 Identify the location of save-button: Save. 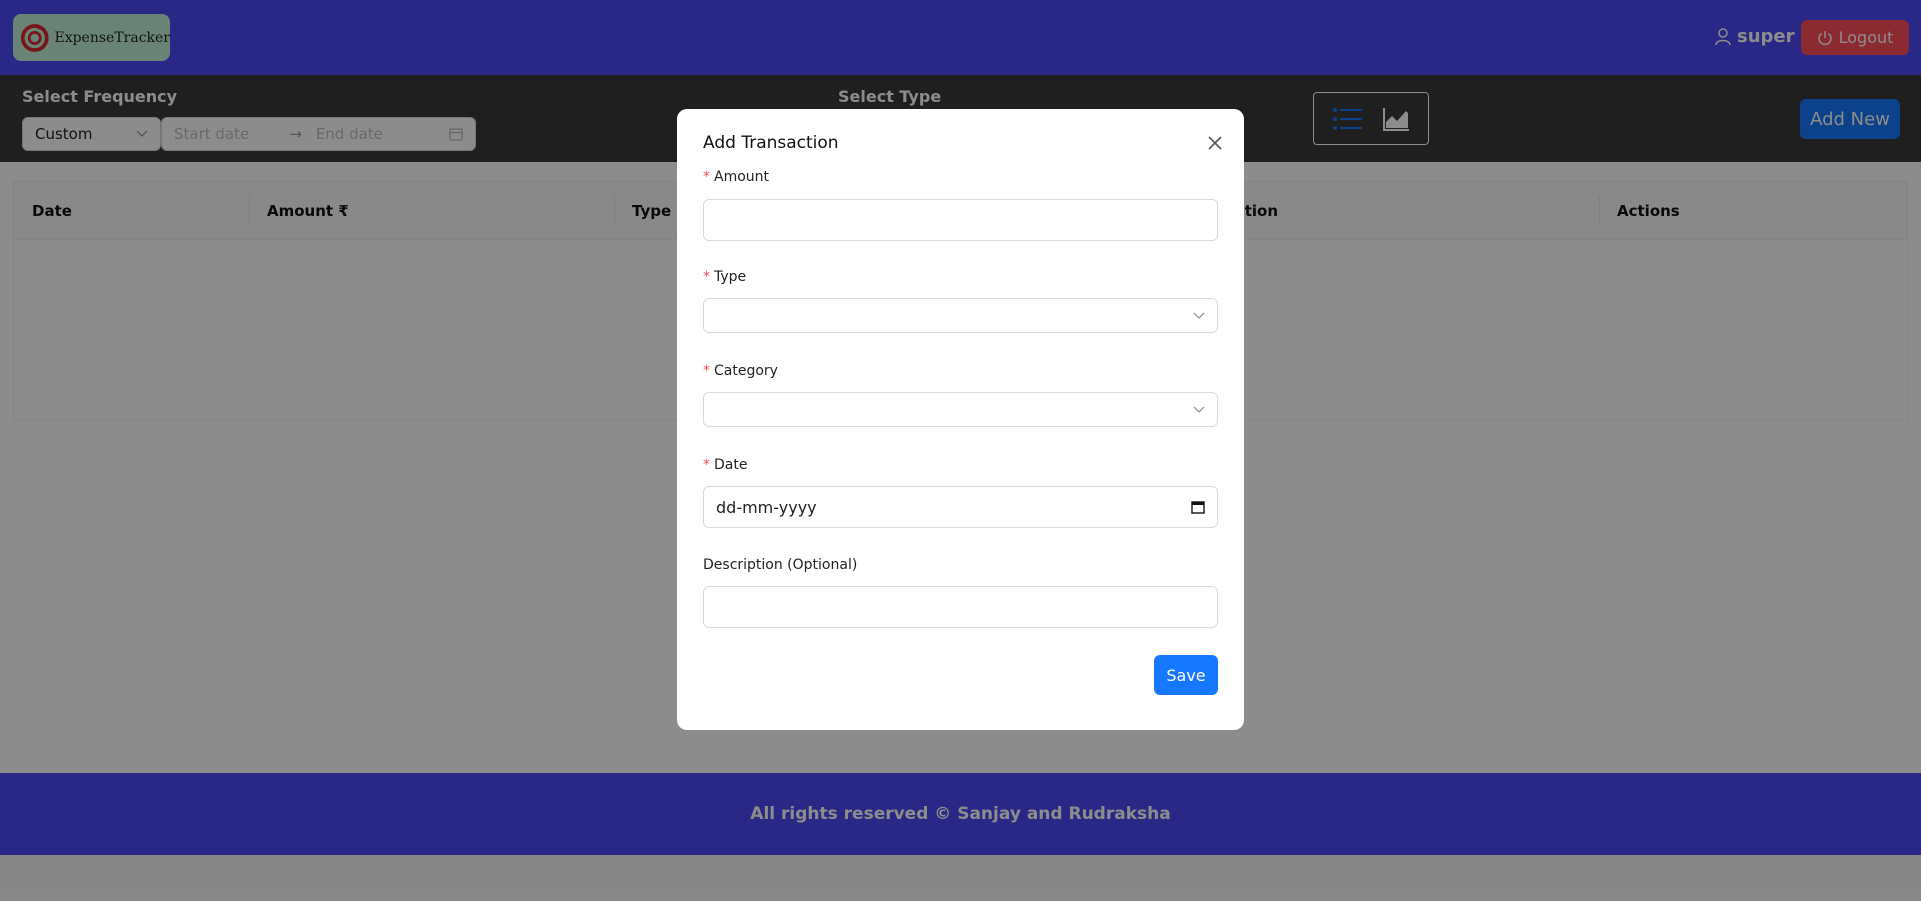
(1186, 675).